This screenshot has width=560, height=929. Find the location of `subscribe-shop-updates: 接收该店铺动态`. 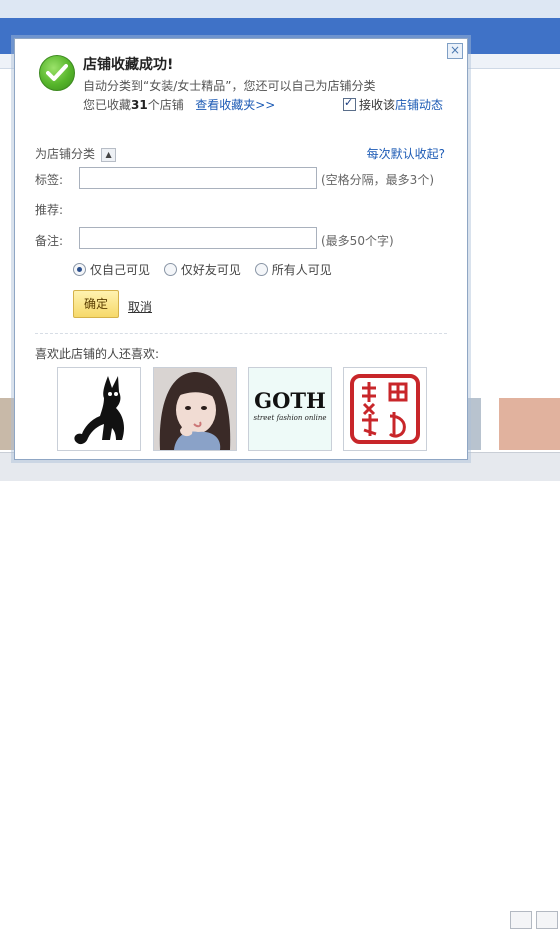

subscribe-shop-updates: 接收该店铺动态 is located at coordinates (393, 104).